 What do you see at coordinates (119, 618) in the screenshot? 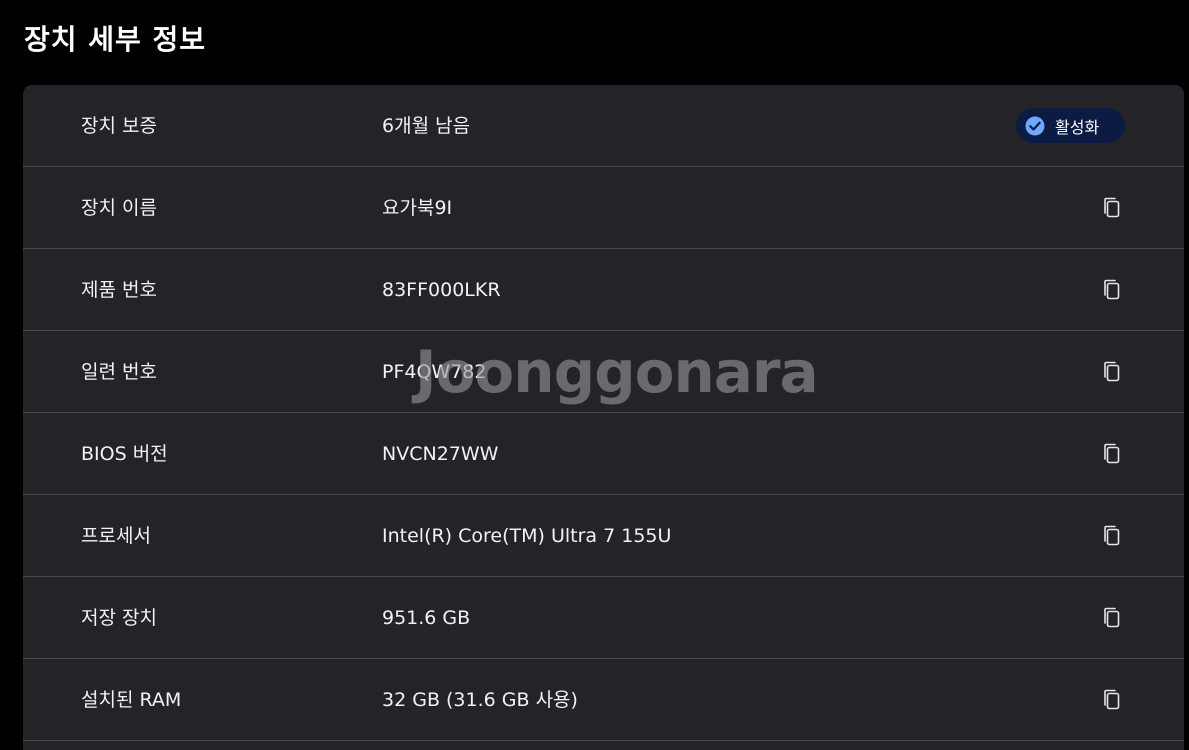
I see `row-label: 저장 장치` at bounding box center [119, 618].